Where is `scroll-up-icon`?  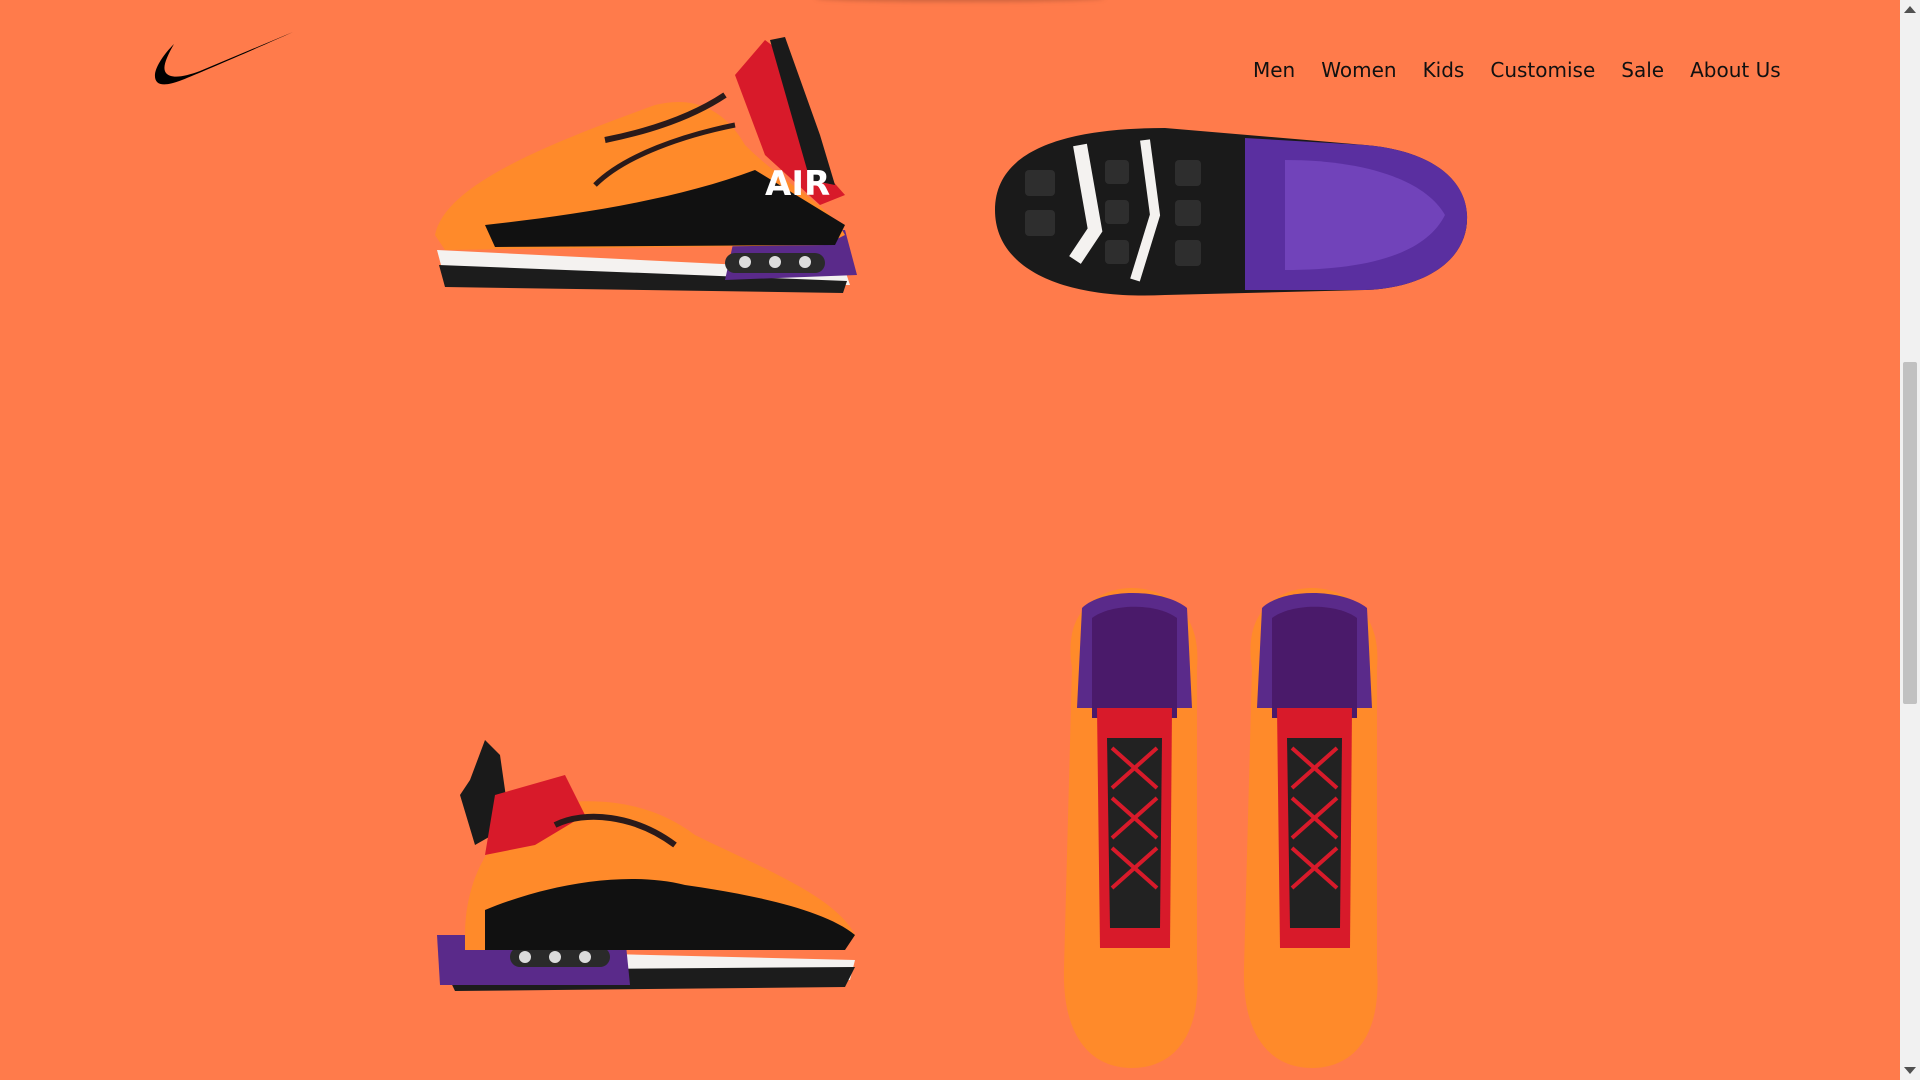 scroll-up-icon is located at coordinates (1910, 9).